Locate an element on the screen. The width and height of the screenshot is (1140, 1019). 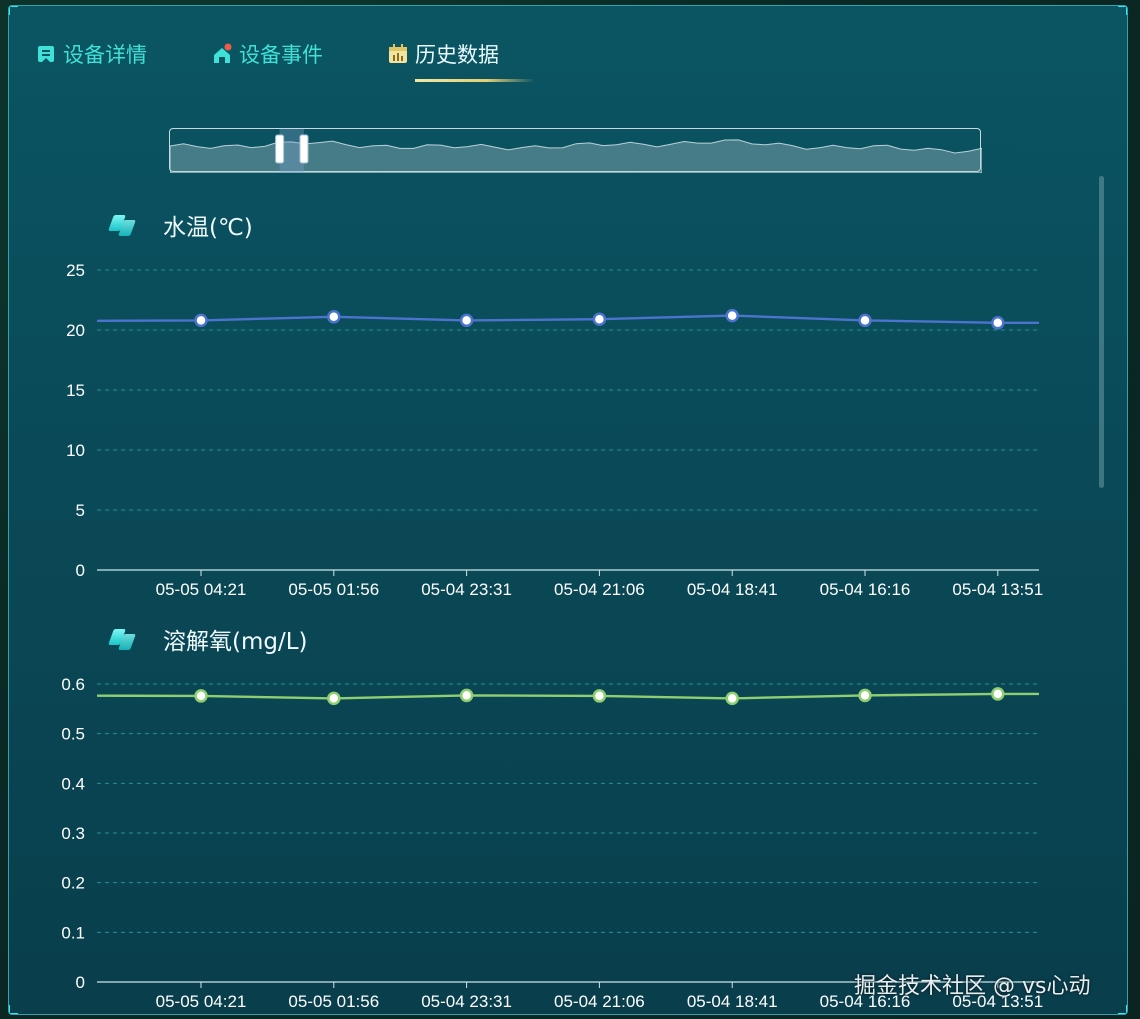
y-tick-label: 0.5 is located at coordinates (73, 734).